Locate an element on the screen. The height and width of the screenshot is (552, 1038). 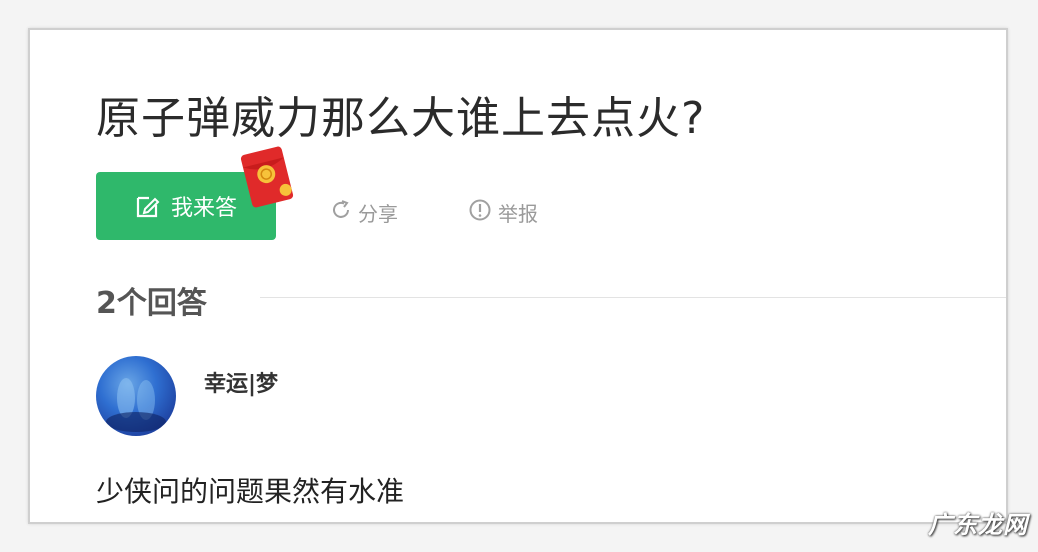
edit-icon is located at coordinates (148, 206).